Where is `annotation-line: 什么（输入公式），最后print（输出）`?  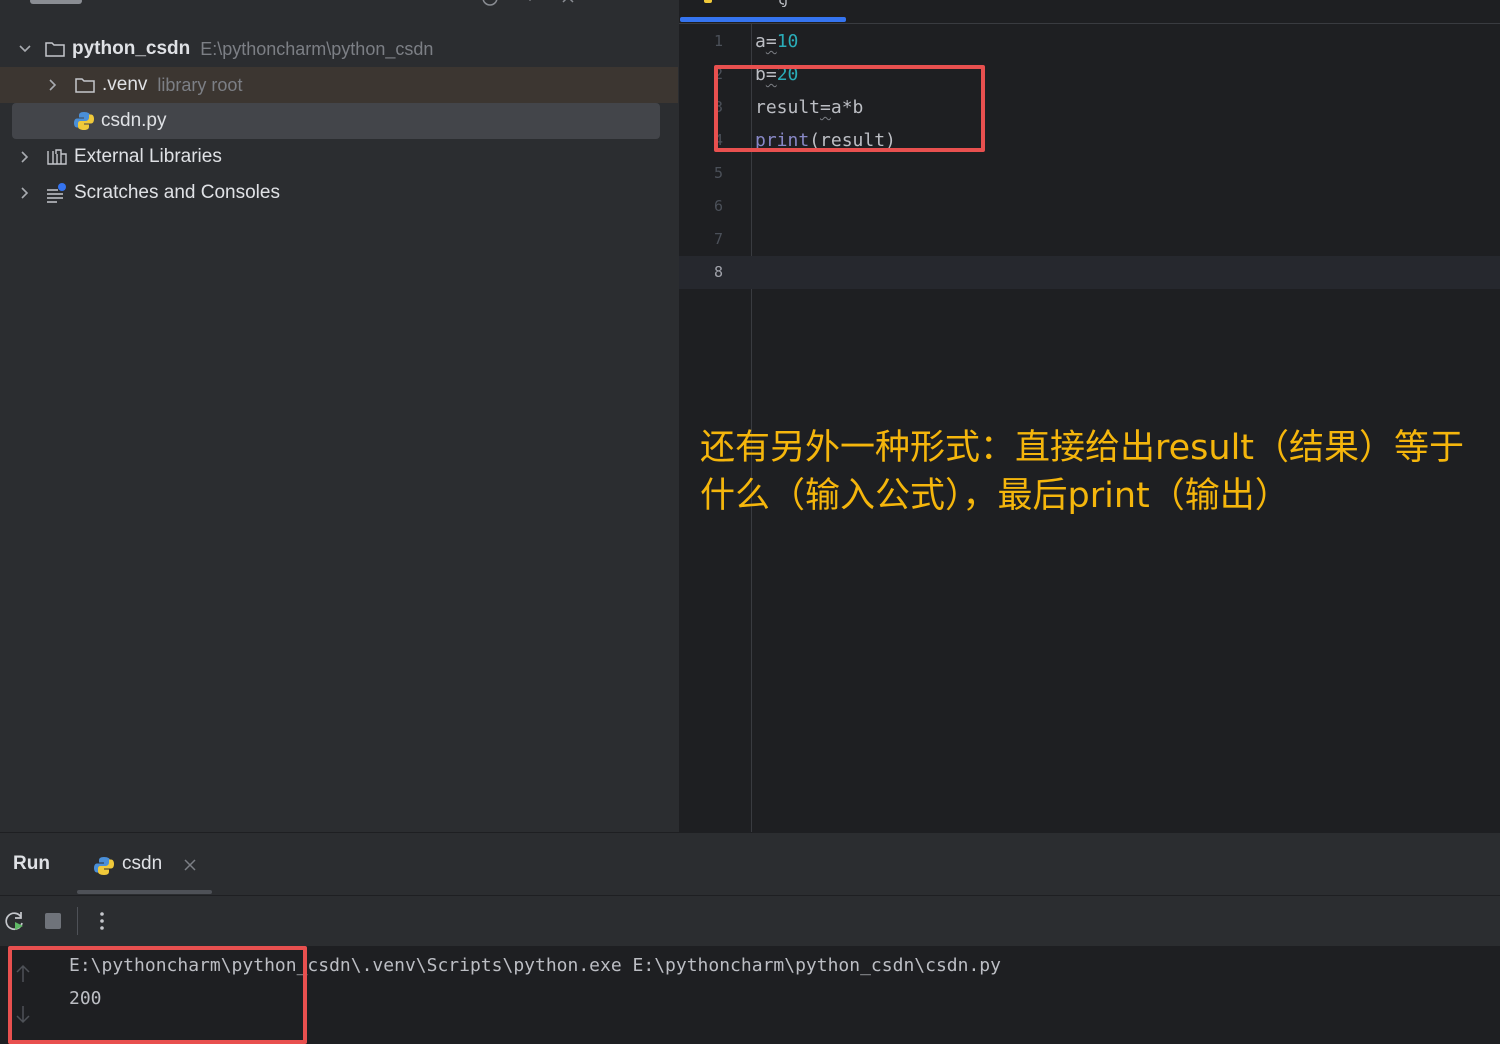 annotation-line: 什么（输入公式），最后print（输出） is located at coordinates (995, 496).